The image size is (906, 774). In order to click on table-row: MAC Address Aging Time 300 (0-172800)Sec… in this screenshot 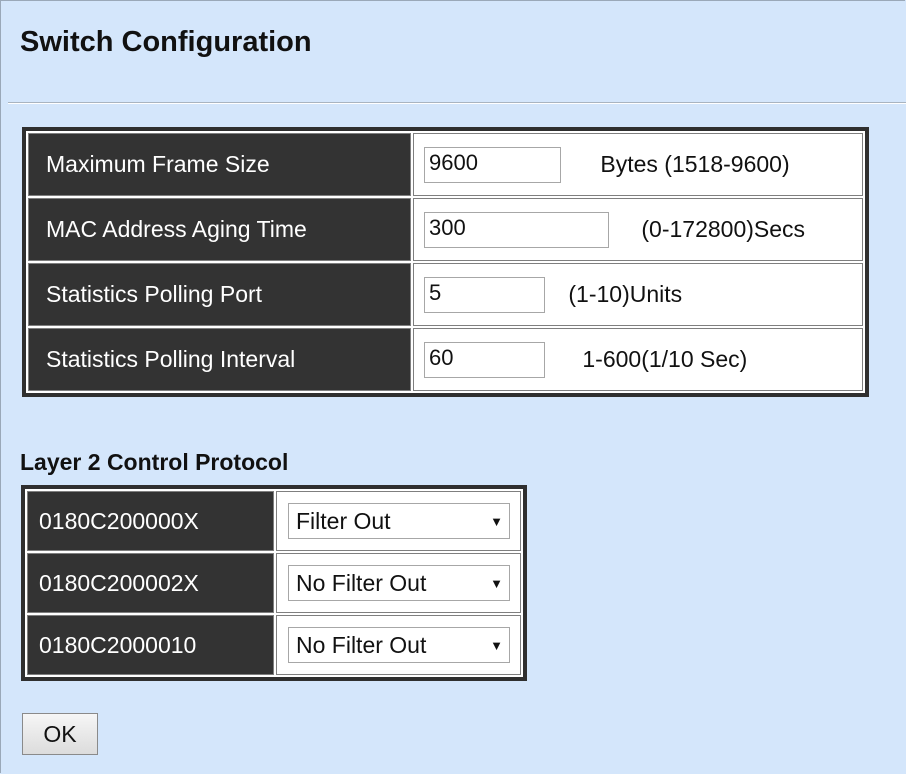, I will do `click(445, 229)`.